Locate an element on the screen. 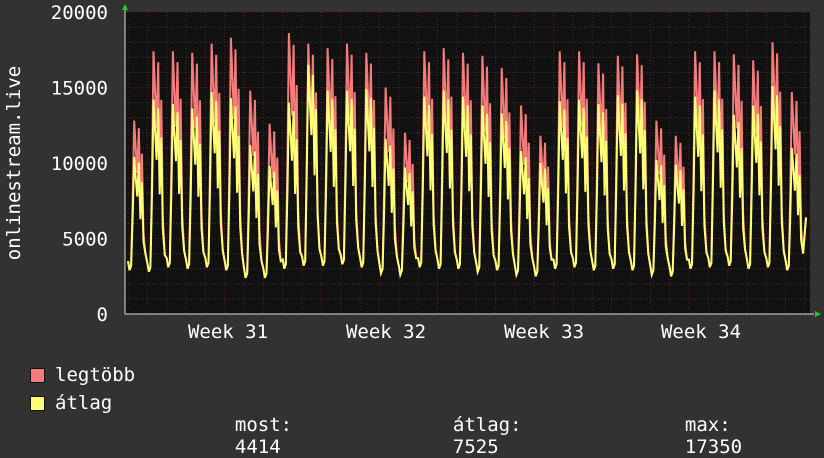  x-tick-label: Week 34 is located at coordinates (701, 332).